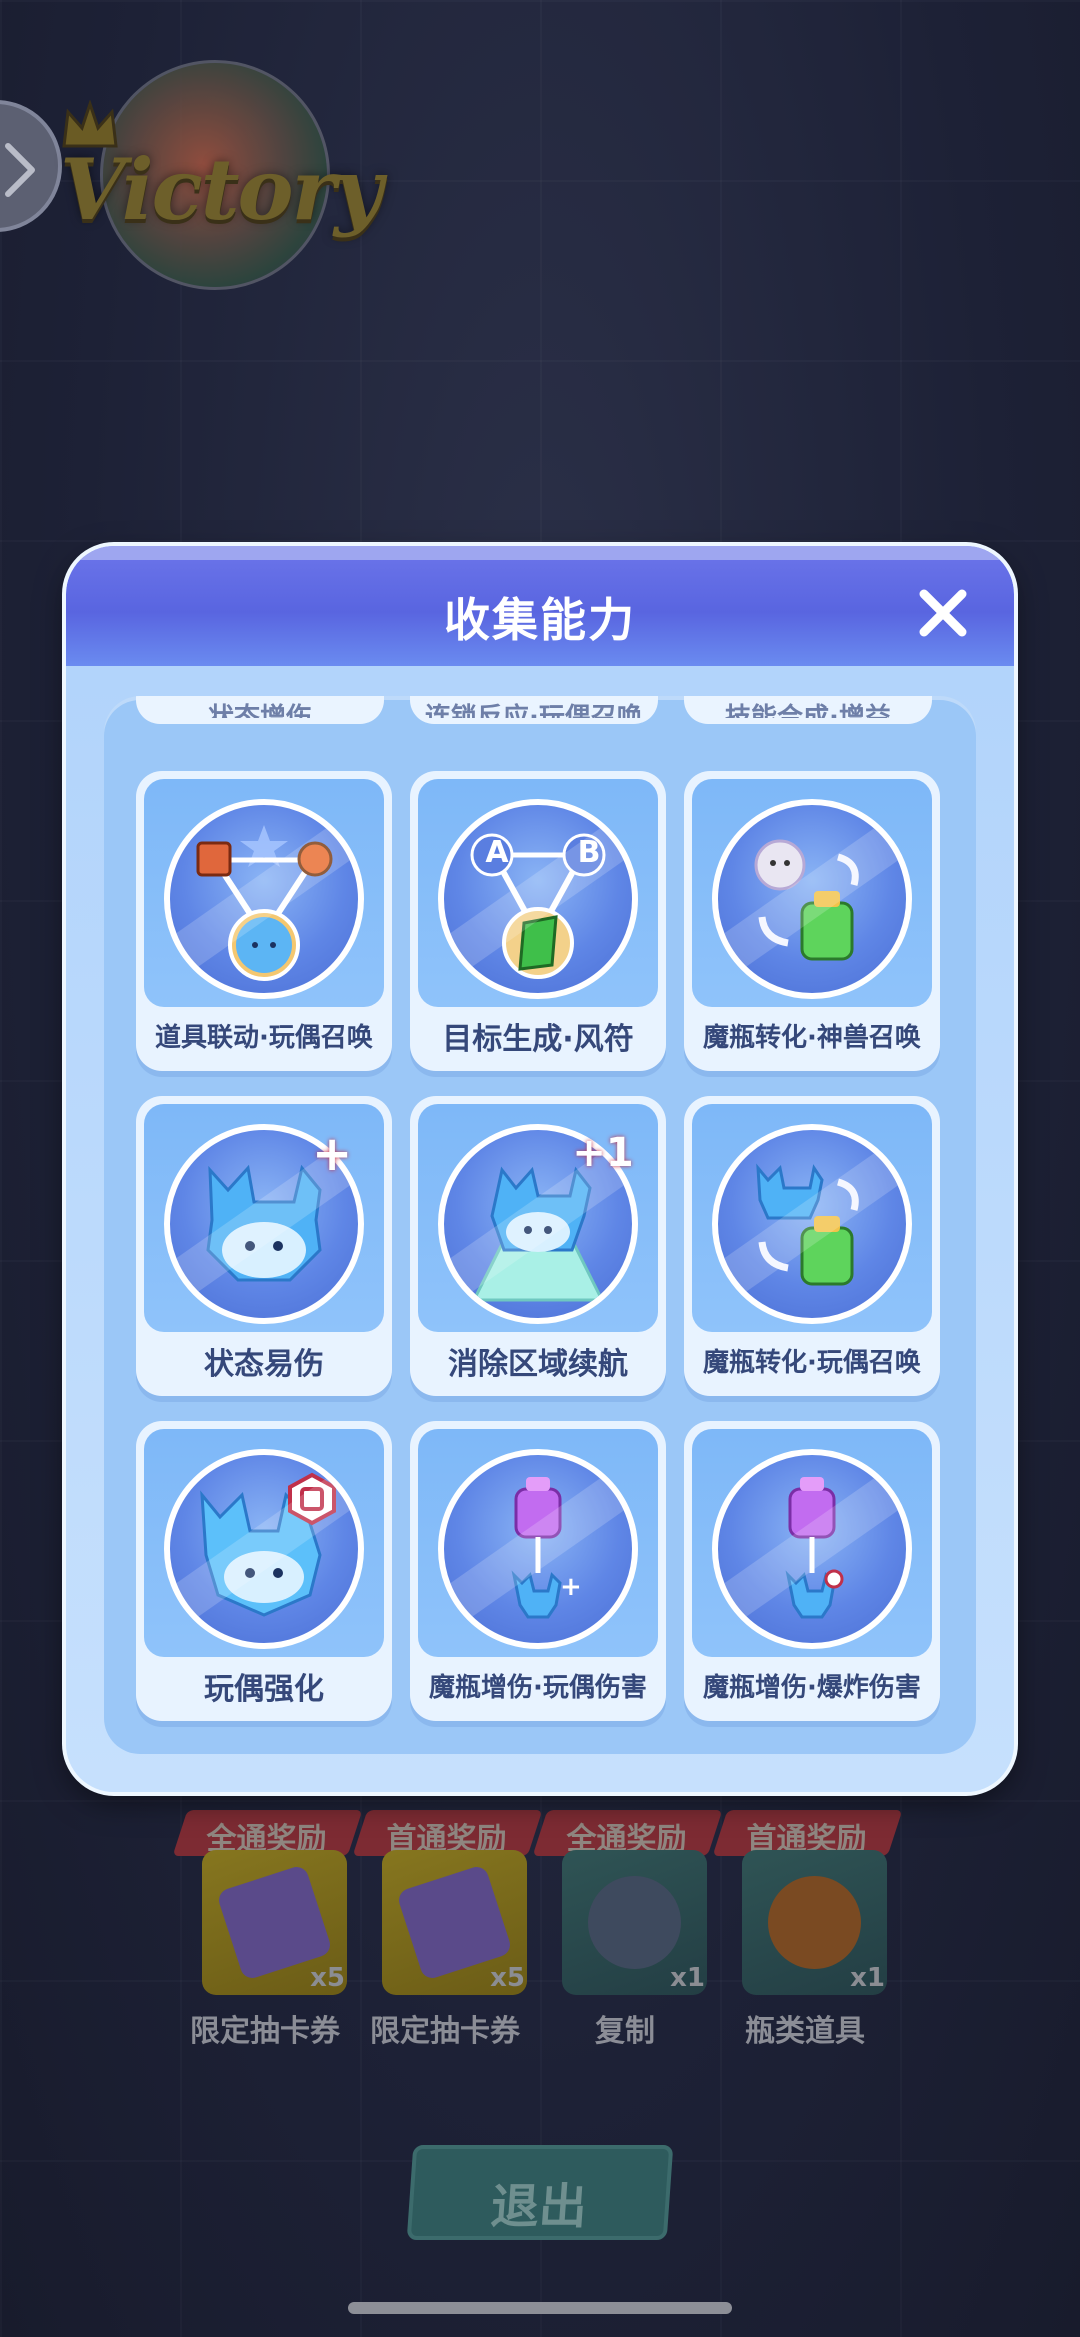 This screenshot has height=2337, width=1080. I want to click on ability-label: 魔瓶增伤·玩偶伤害, so click(538, 1688).